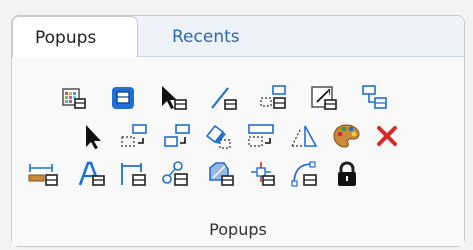 Image resolution: width=473 pixels, height=250 pixels. I want to click on layer-window-icon, so click(124, 98).